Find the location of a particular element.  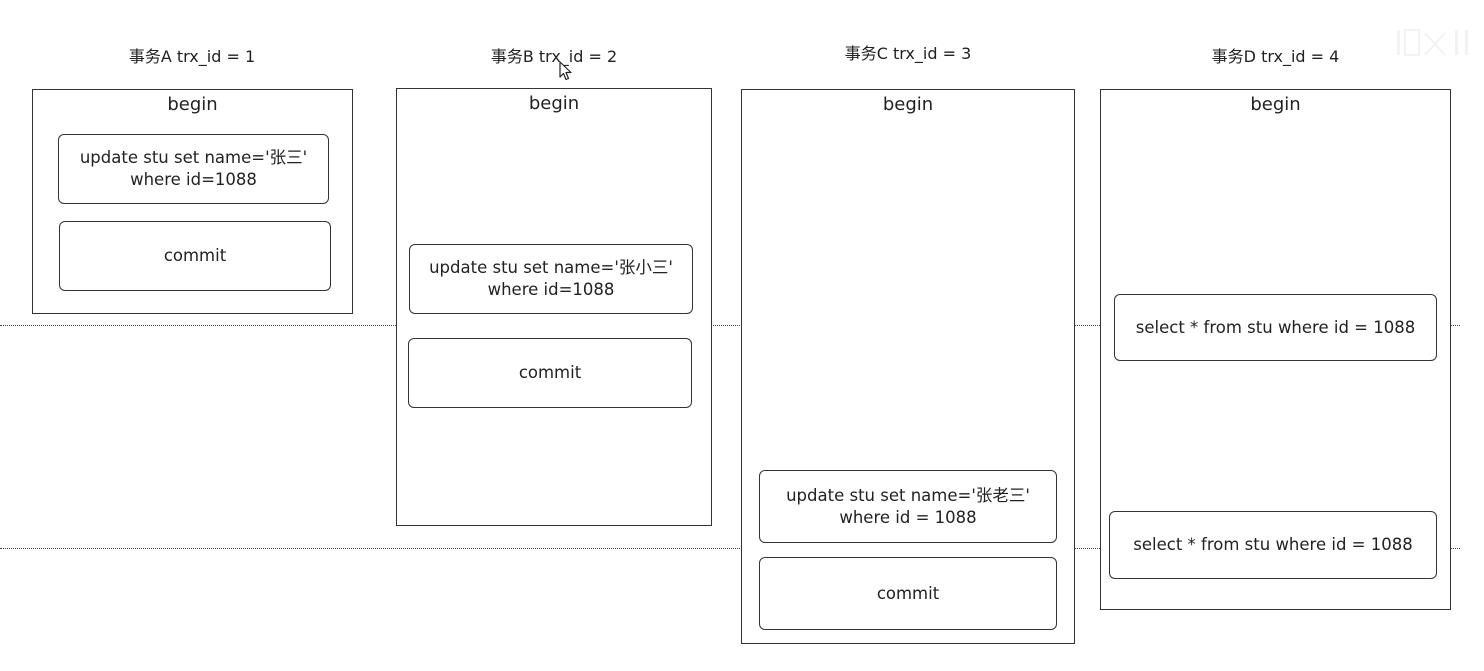

transaction-c-commit-text: commit is located at coordinates (908, 593).